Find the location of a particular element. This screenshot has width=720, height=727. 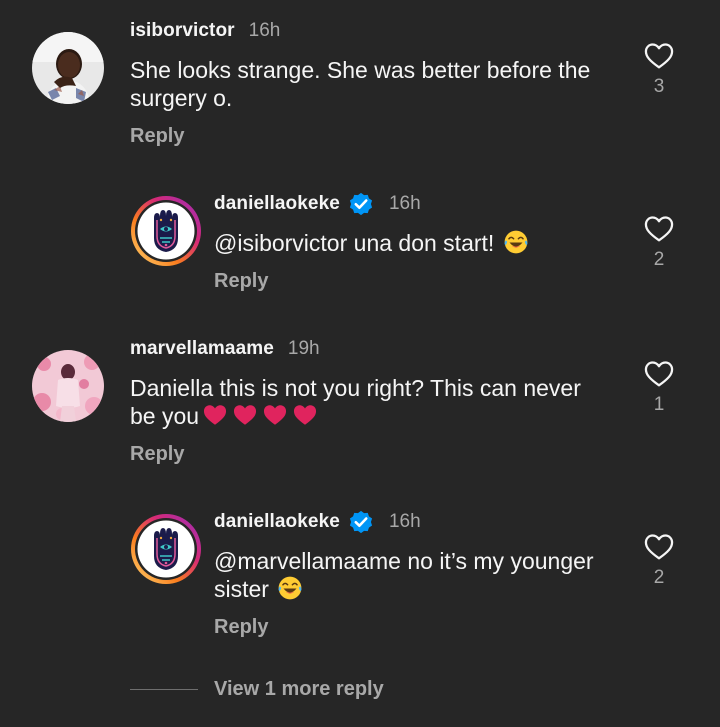

user-photo-avatar is located at coordinates (68, 68).